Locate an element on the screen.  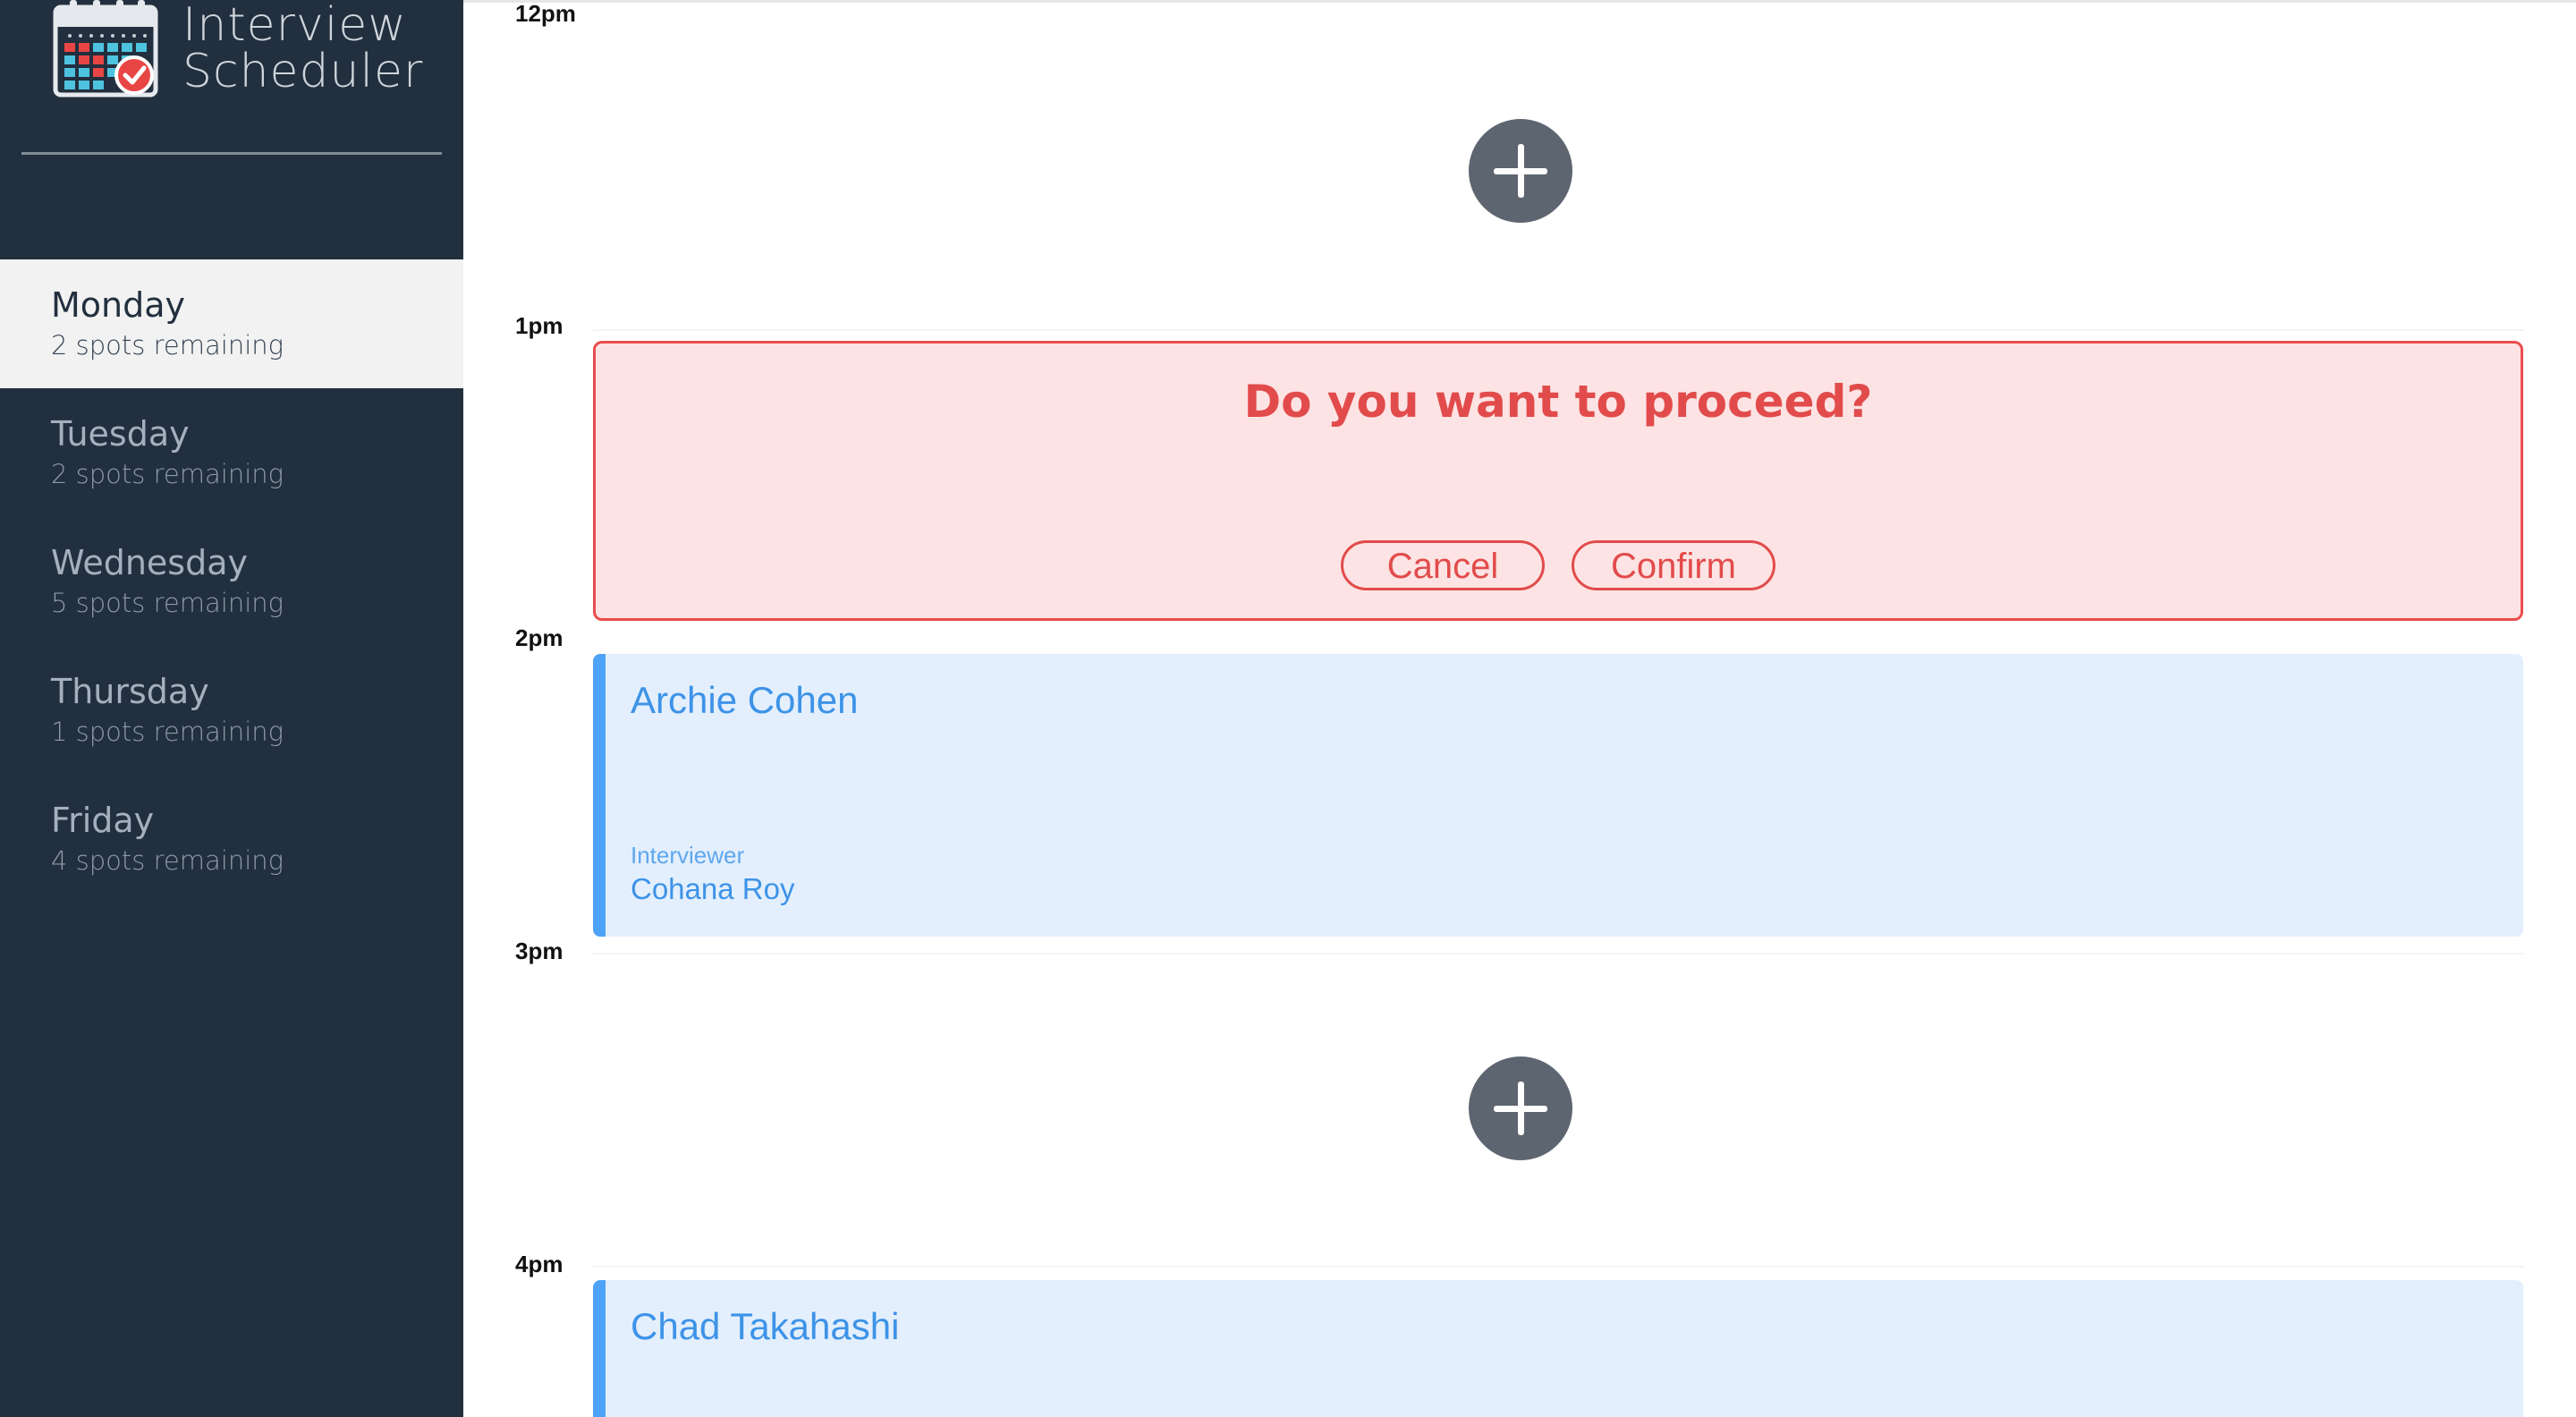
day-name: Monday is located at coordinates (118, 305).